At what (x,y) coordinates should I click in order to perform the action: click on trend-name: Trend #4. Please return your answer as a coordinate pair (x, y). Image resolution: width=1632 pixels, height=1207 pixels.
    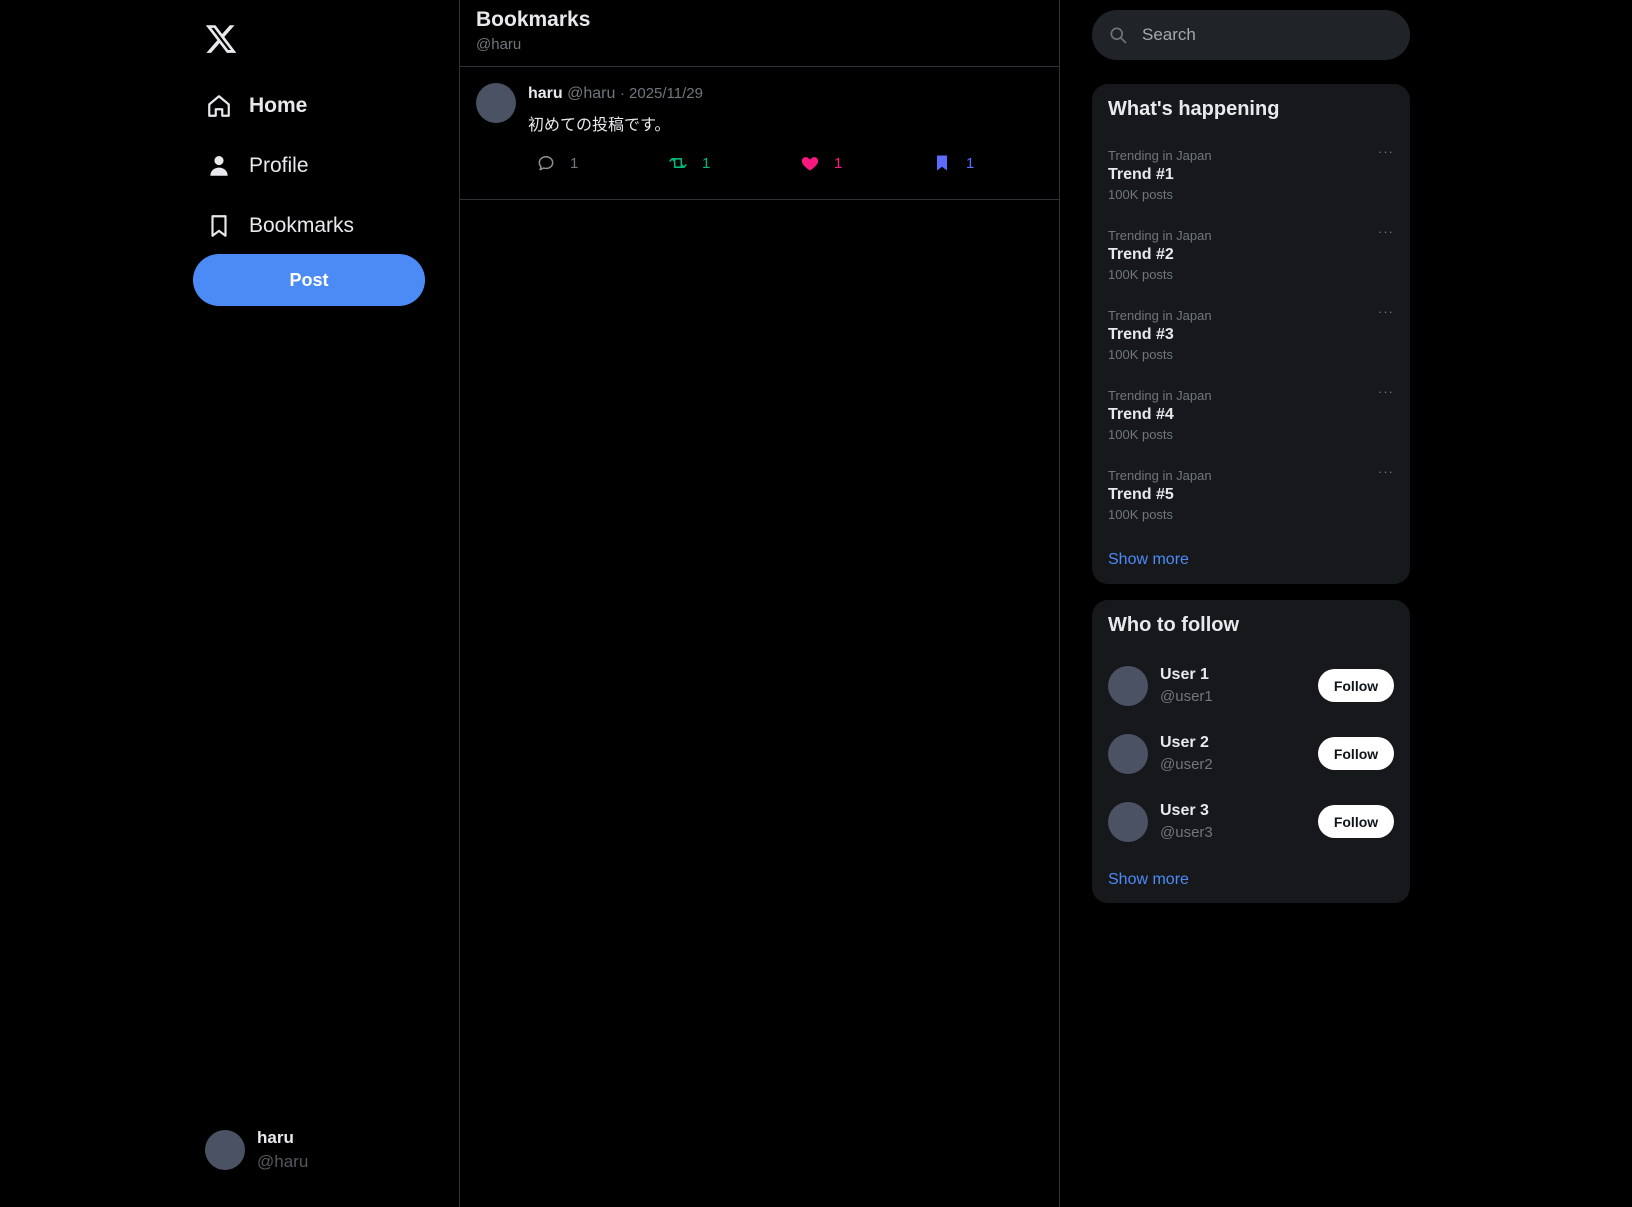
    Looking at the image, I should click on (1141, 414).